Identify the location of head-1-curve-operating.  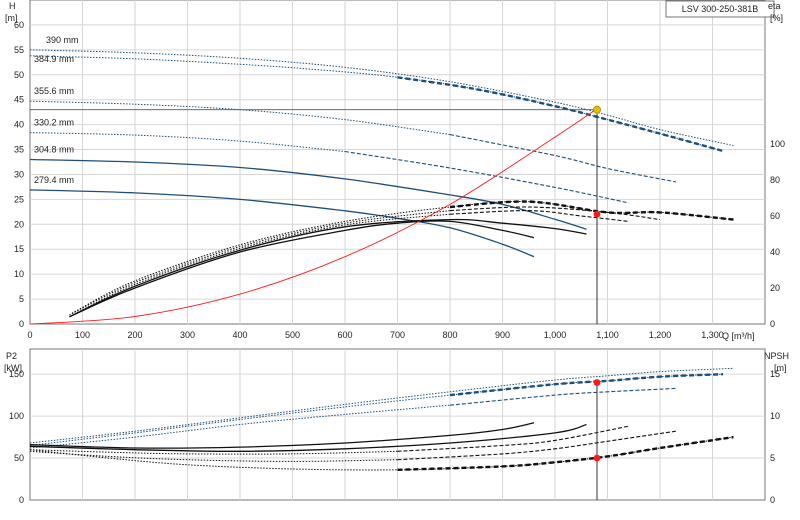
(560, 114).